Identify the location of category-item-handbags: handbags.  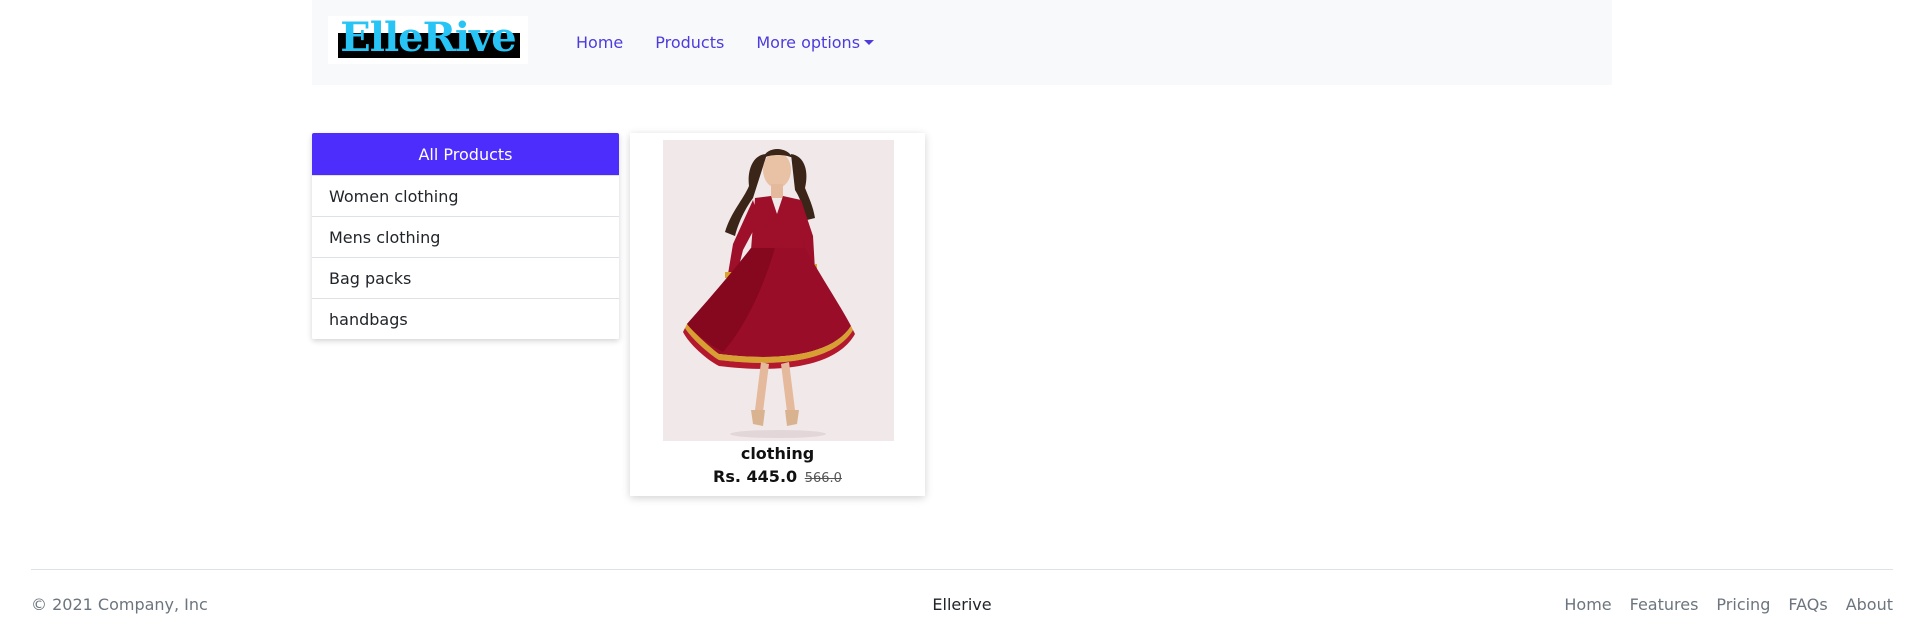
(465, 318).